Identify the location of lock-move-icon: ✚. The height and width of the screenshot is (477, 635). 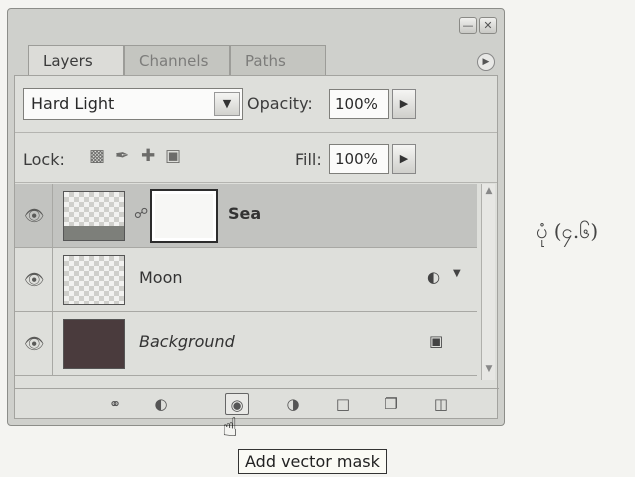
(148, 156).